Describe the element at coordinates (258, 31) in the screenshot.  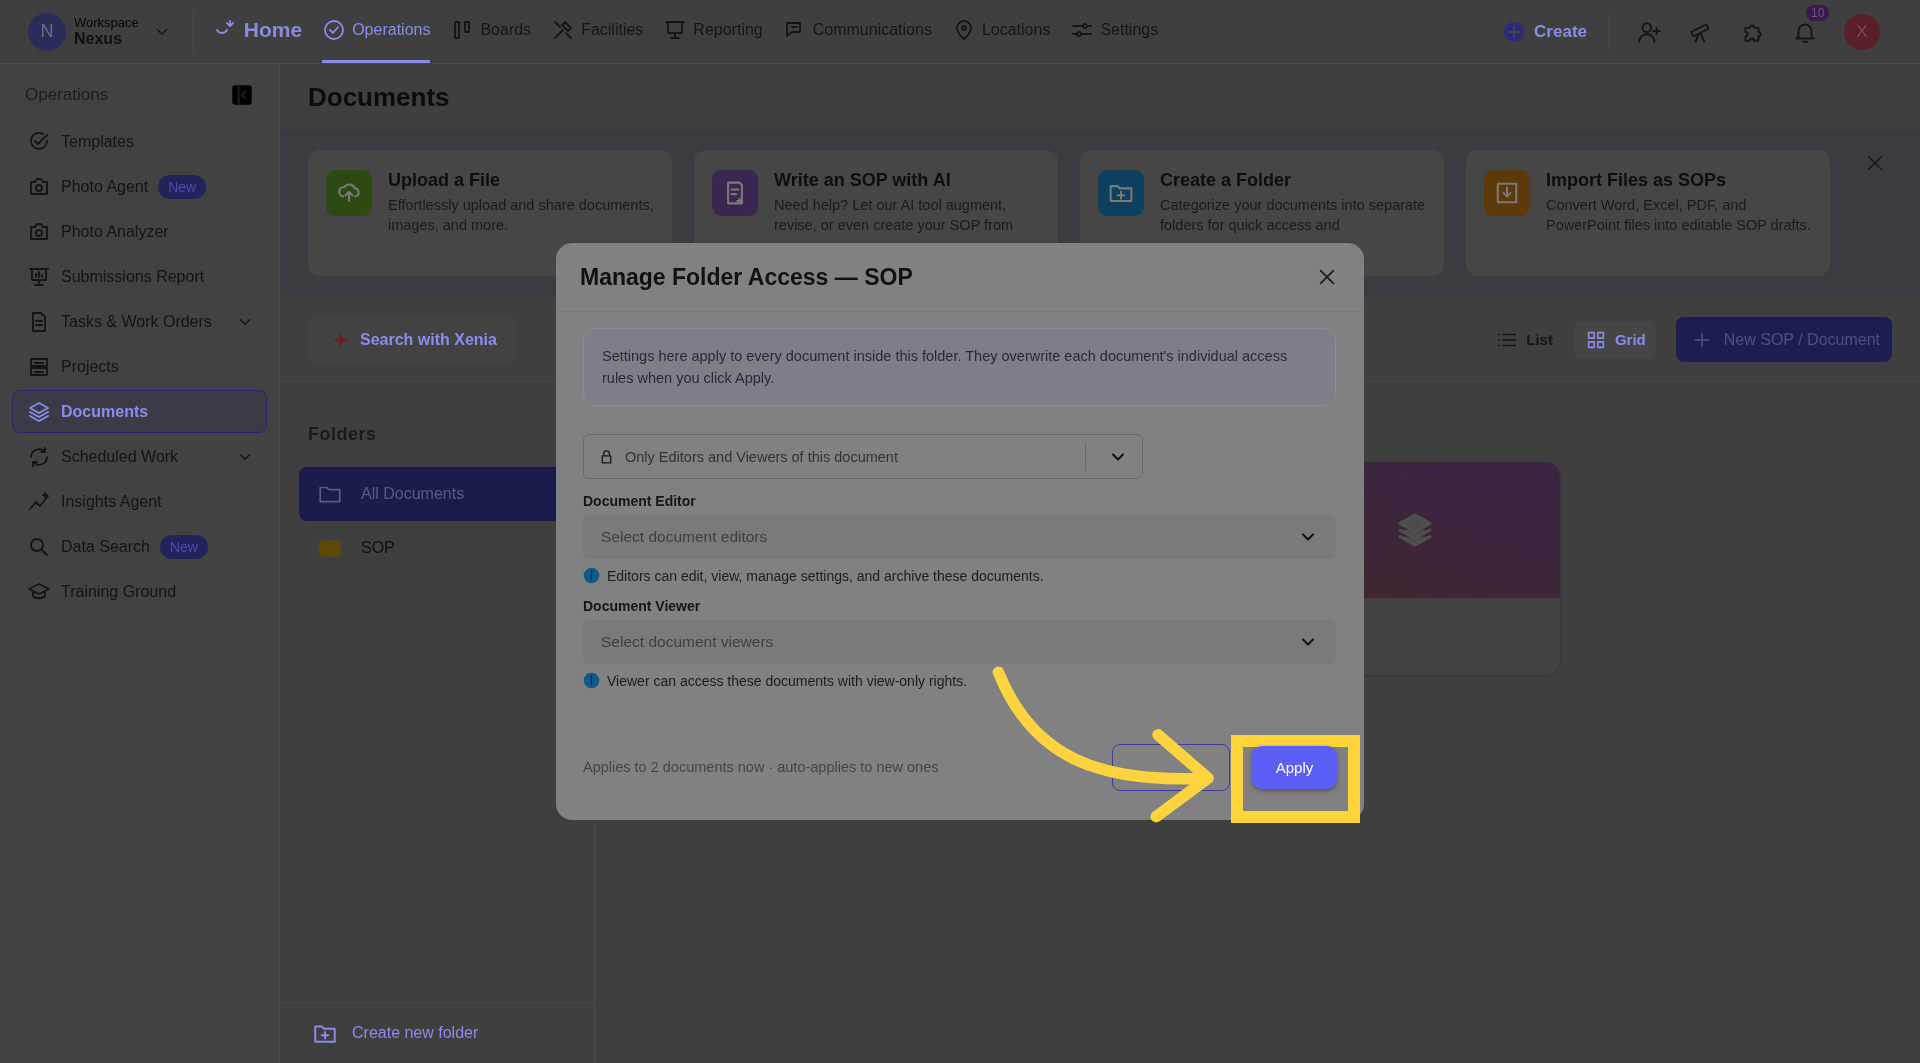
I see `nav-tab: Home` at that location.